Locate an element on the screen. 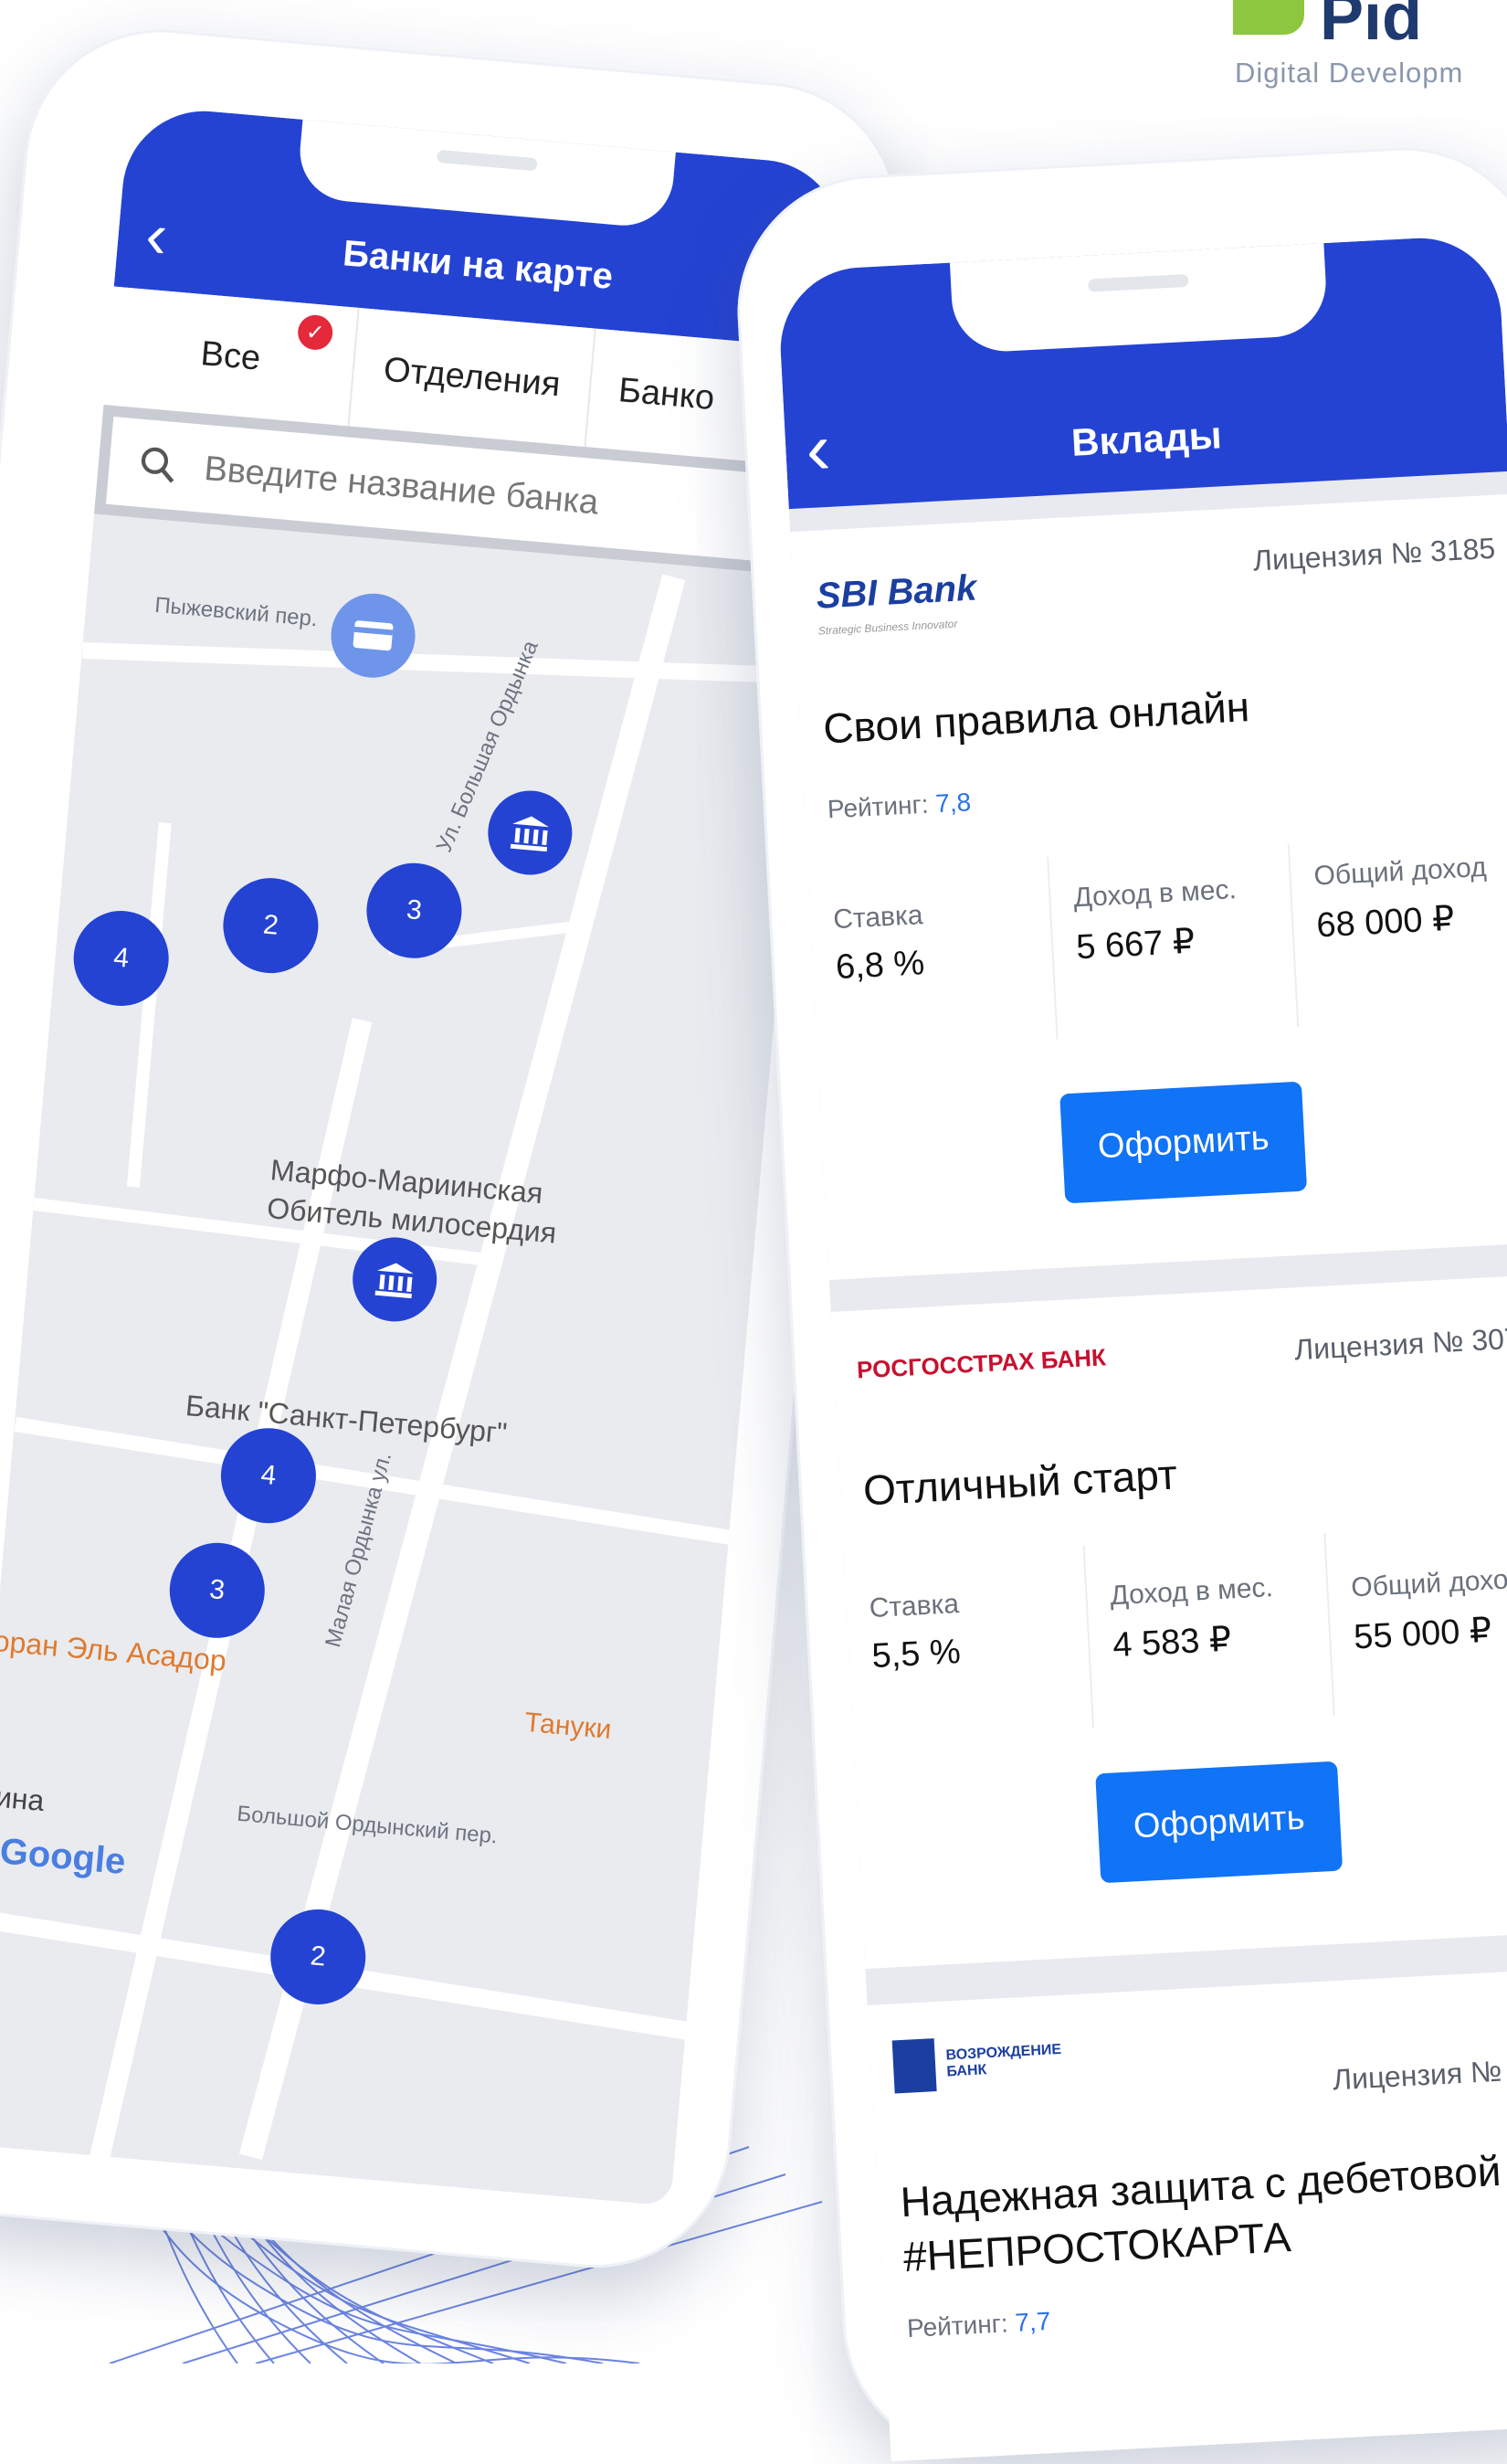 The width and height of the screenshot is (1507, 2464). total-income-column: Общий доход 55 000 ₽ is located at coordinates (1416, 1617).